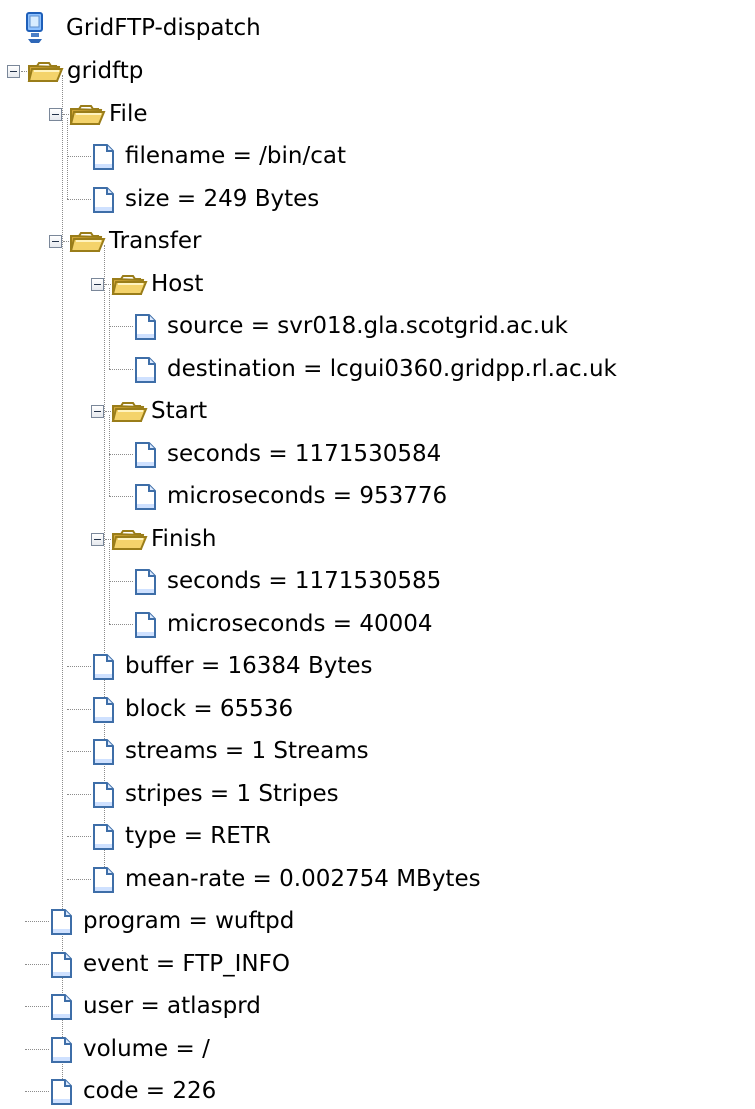  Describe the element at coordinates (304, 453) in the screenshot. I see `tree-leaf-label: seconds = 1171530584` at that location.